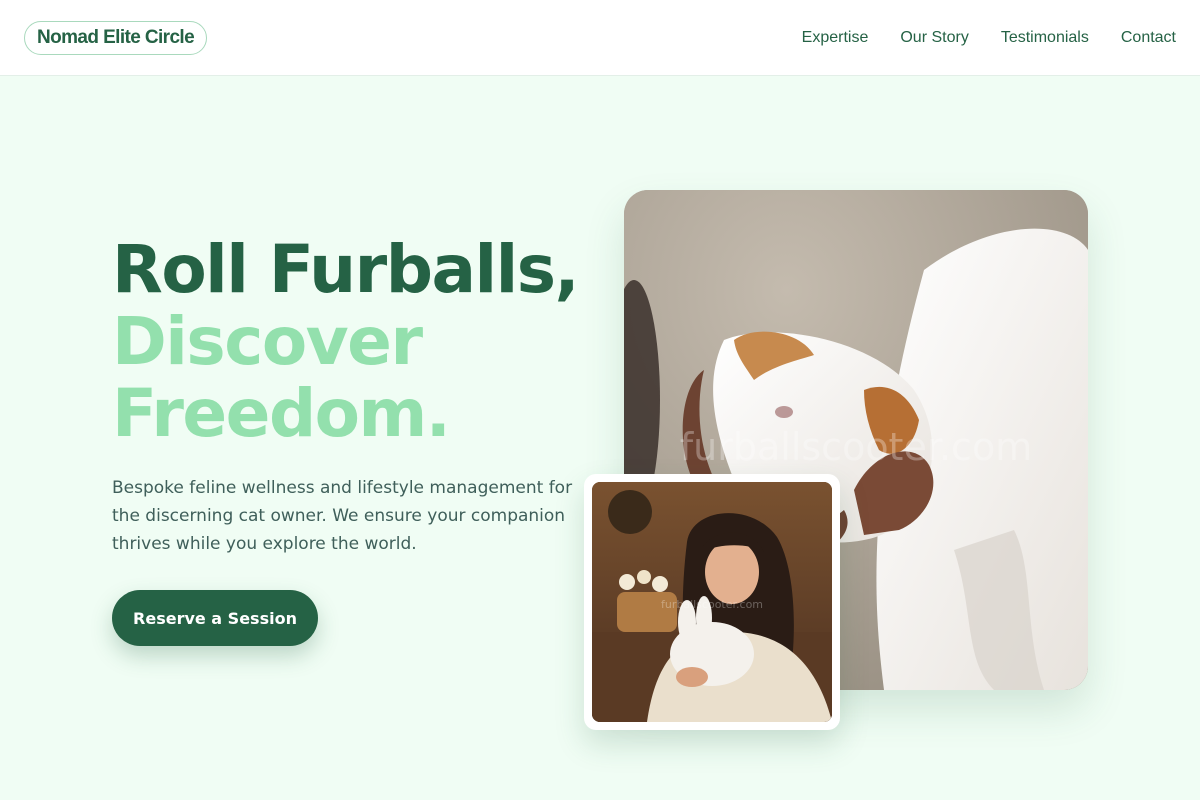 The image size is (1200, 800). Describe the element at coordinates (934, 38) in the screenshot. I see `nav-link-our-story: Our Story` at that location.